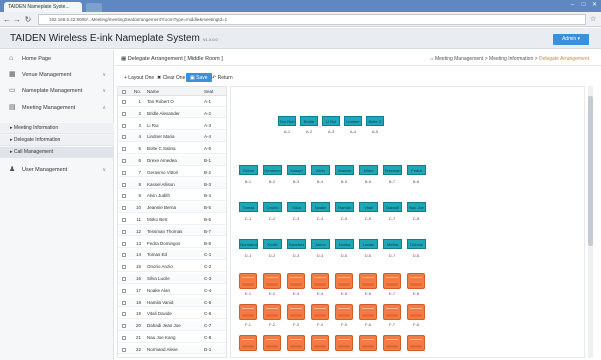 The width and height of the screenshot is (601, 360). Describe the element at coordinates (344, 244) in the screenshot. I see `nameplate-chip: Norisa` at that location.